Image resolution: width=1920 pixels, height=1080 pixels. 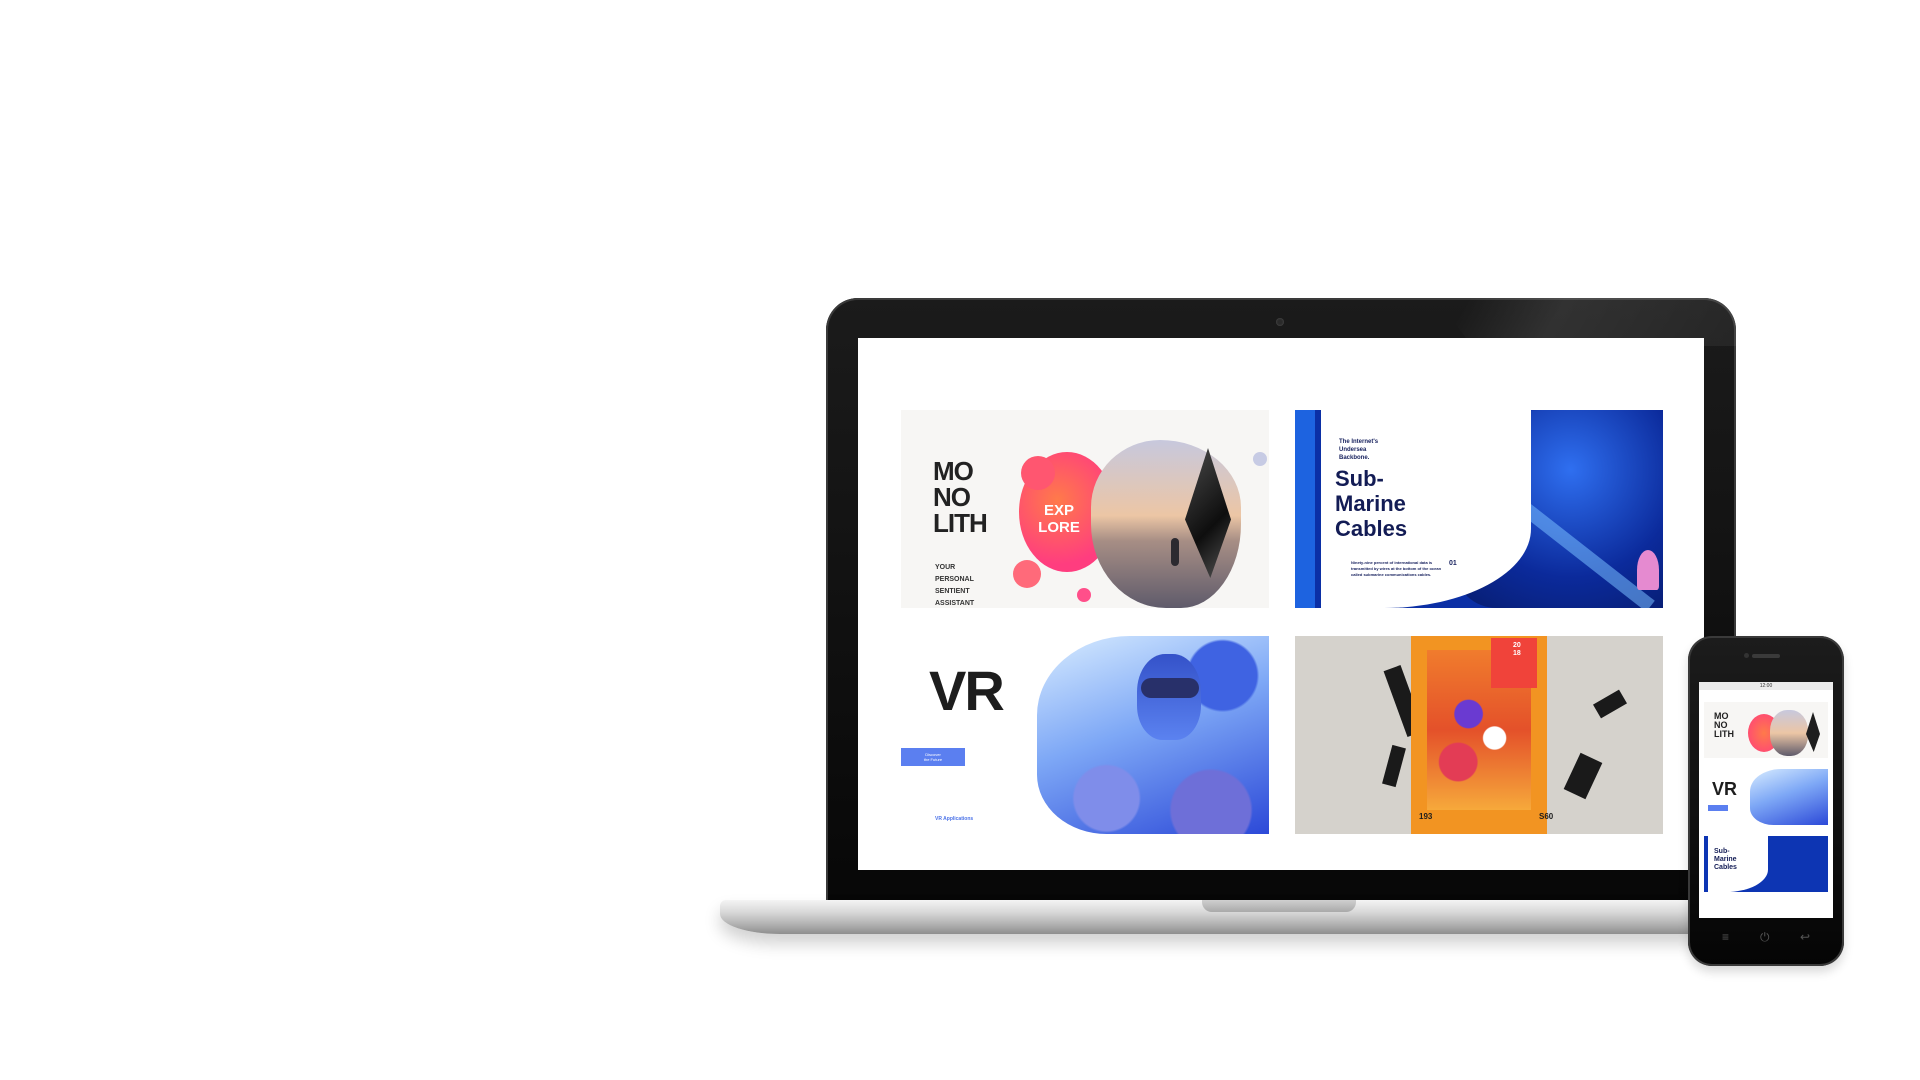 What do you see at coordinates (1766, 864) in the screenshot?
I see `phone-tile-submarine: Sub- Marine Cables` at bounding box center [1766, 864].